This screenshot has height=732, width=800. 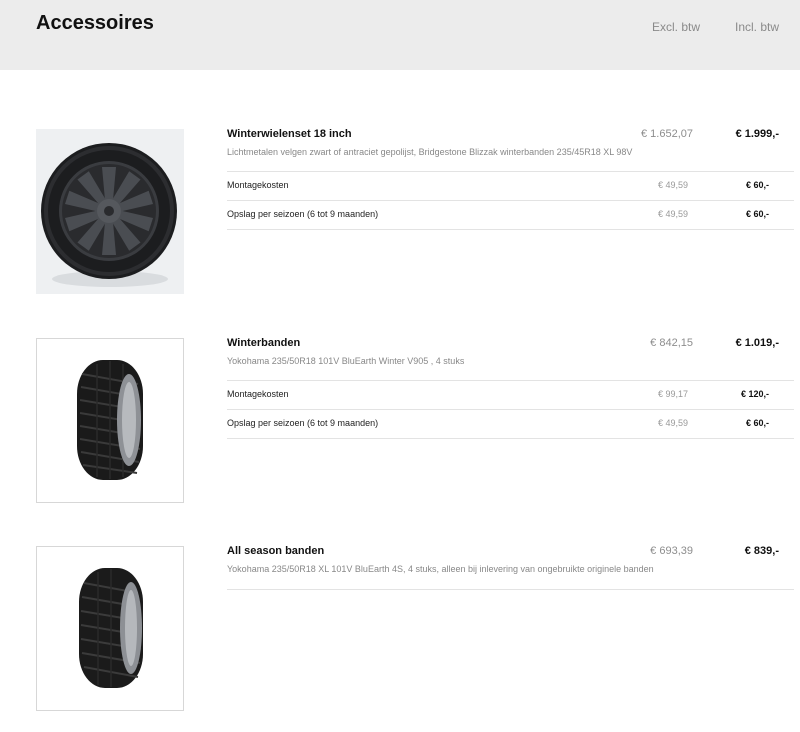 What do you see at coordinates (510, 186) in the screenshot?
I see `option-row-mounting: Montagekosten € 49,59 € 60,-` at bounding box center [510, 186].